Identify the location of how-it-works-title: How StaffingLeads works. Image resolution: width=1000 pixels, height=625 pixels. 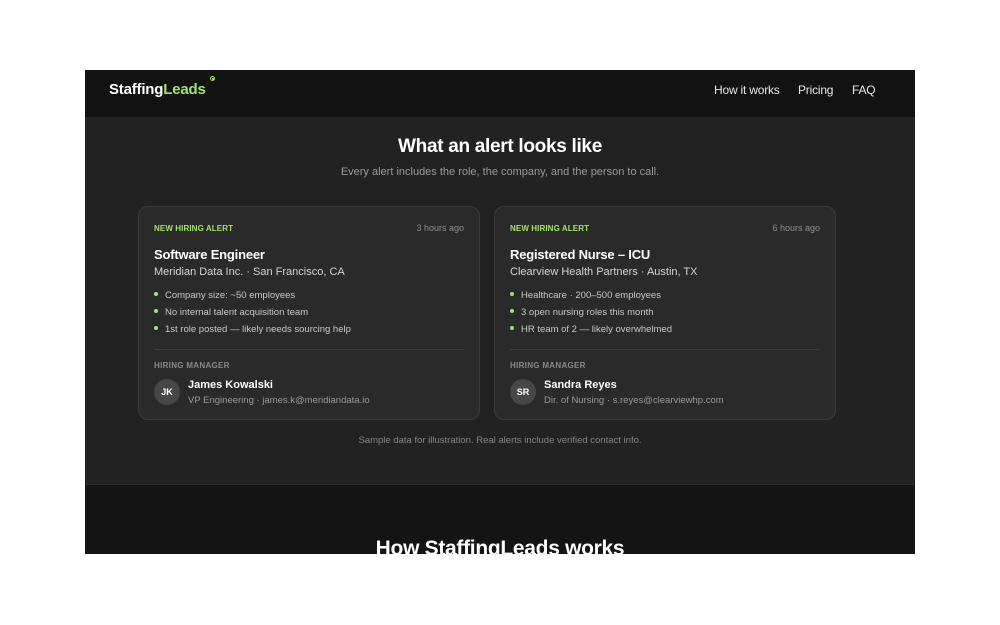
(500, 545).